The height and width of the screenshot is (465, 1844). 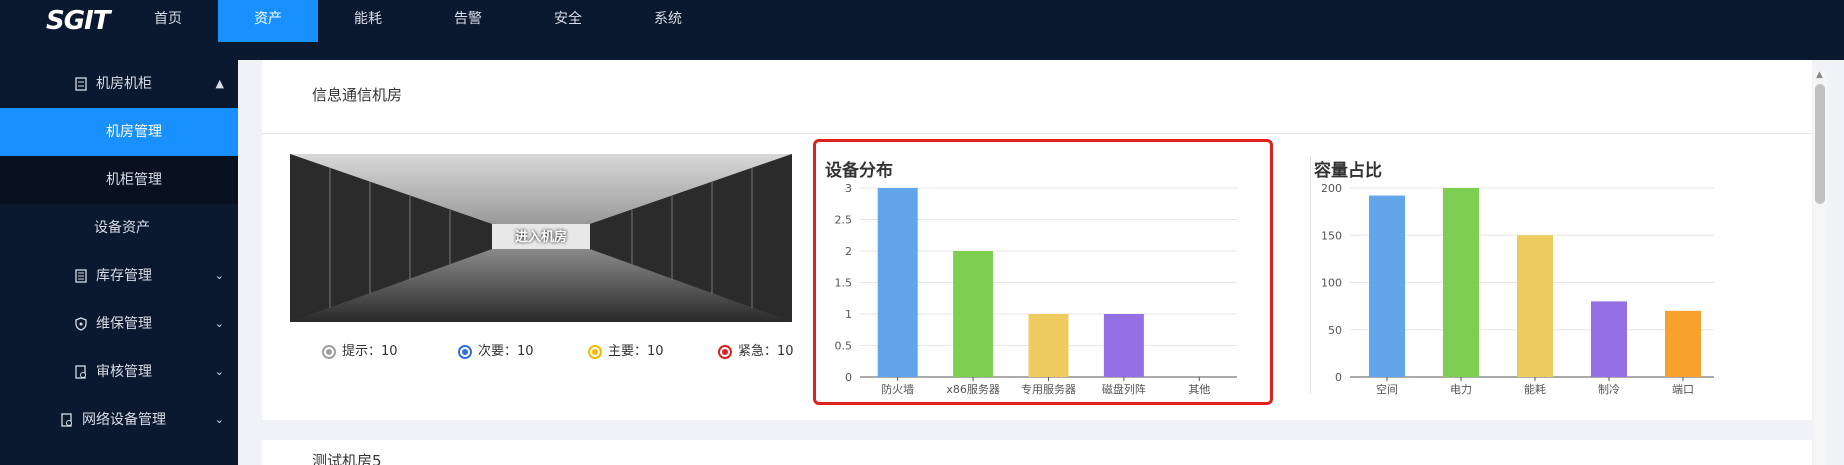 What do you see at coordinates (81, 324) in the screenshot?
I see `shield-icon` at bounding box center [81, 324].